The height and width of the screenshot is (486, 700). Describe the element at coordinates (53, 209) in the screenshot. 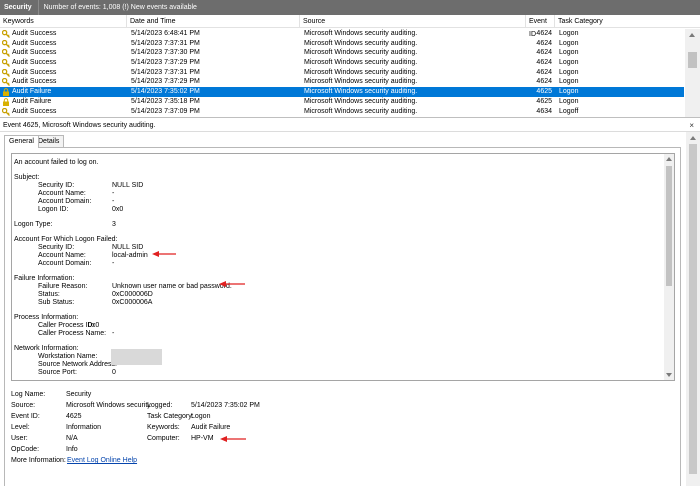

I see `description-label: Logon ID:` at that location.